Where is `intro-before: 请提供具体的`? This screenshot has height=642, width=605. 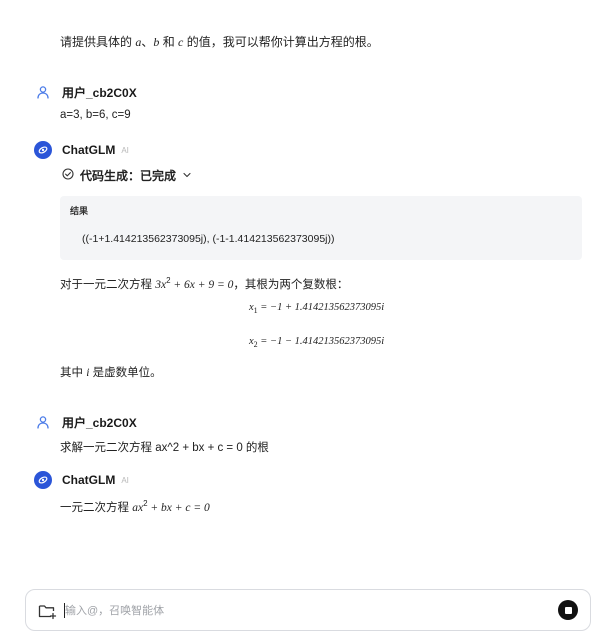
intro-before: 请提供具体的 is located at coordinates (98, 42).